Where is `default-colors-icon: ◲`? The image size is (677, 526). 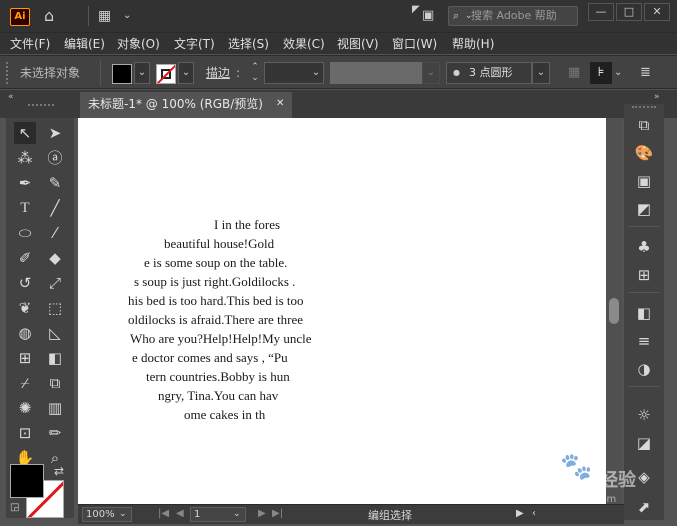
default-colors-icon: ◲ is located at coordinates (14, 507).